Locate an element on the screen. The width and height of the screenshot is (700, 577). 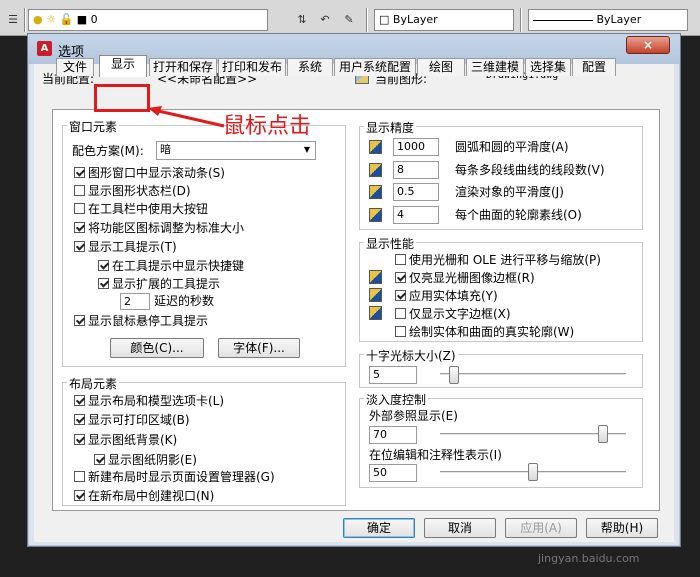
crosshair-slider-thumb is located at coordinates (453, 375).